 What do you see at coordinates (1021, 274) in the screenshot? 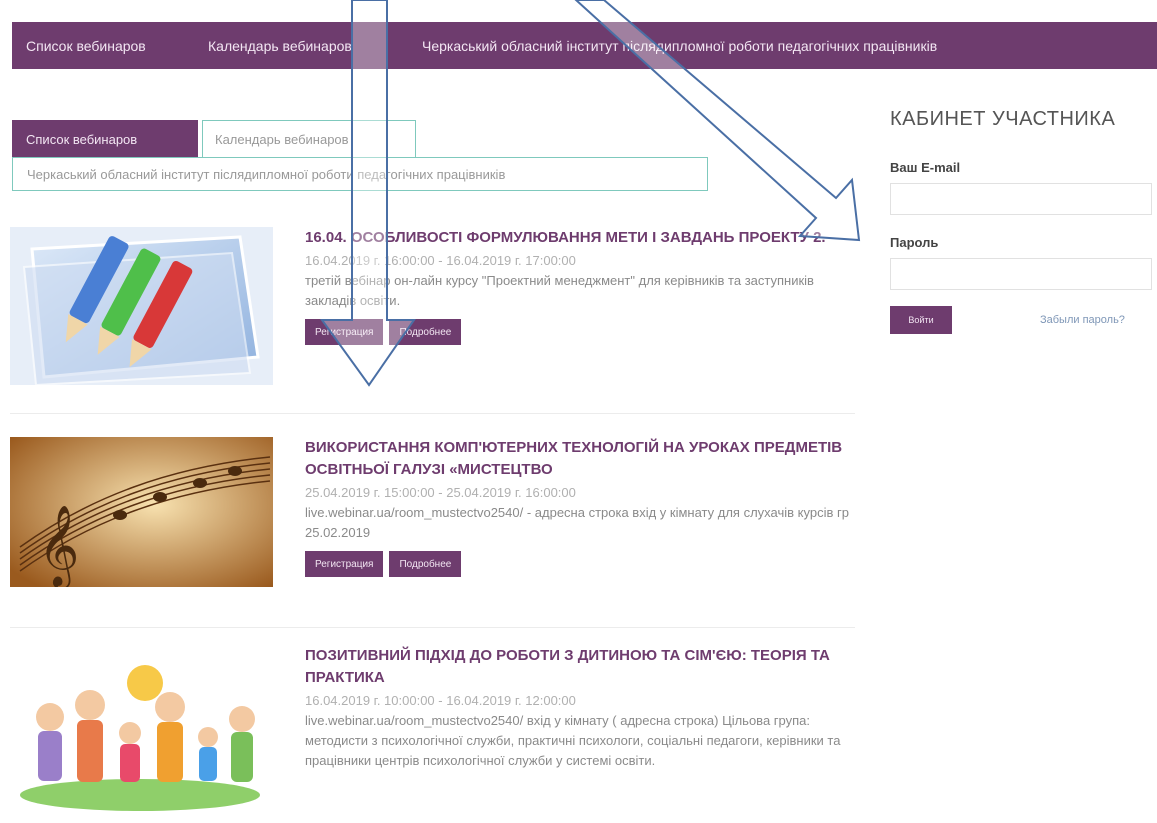
I see `password-field` at bounding box center [1021, 274].